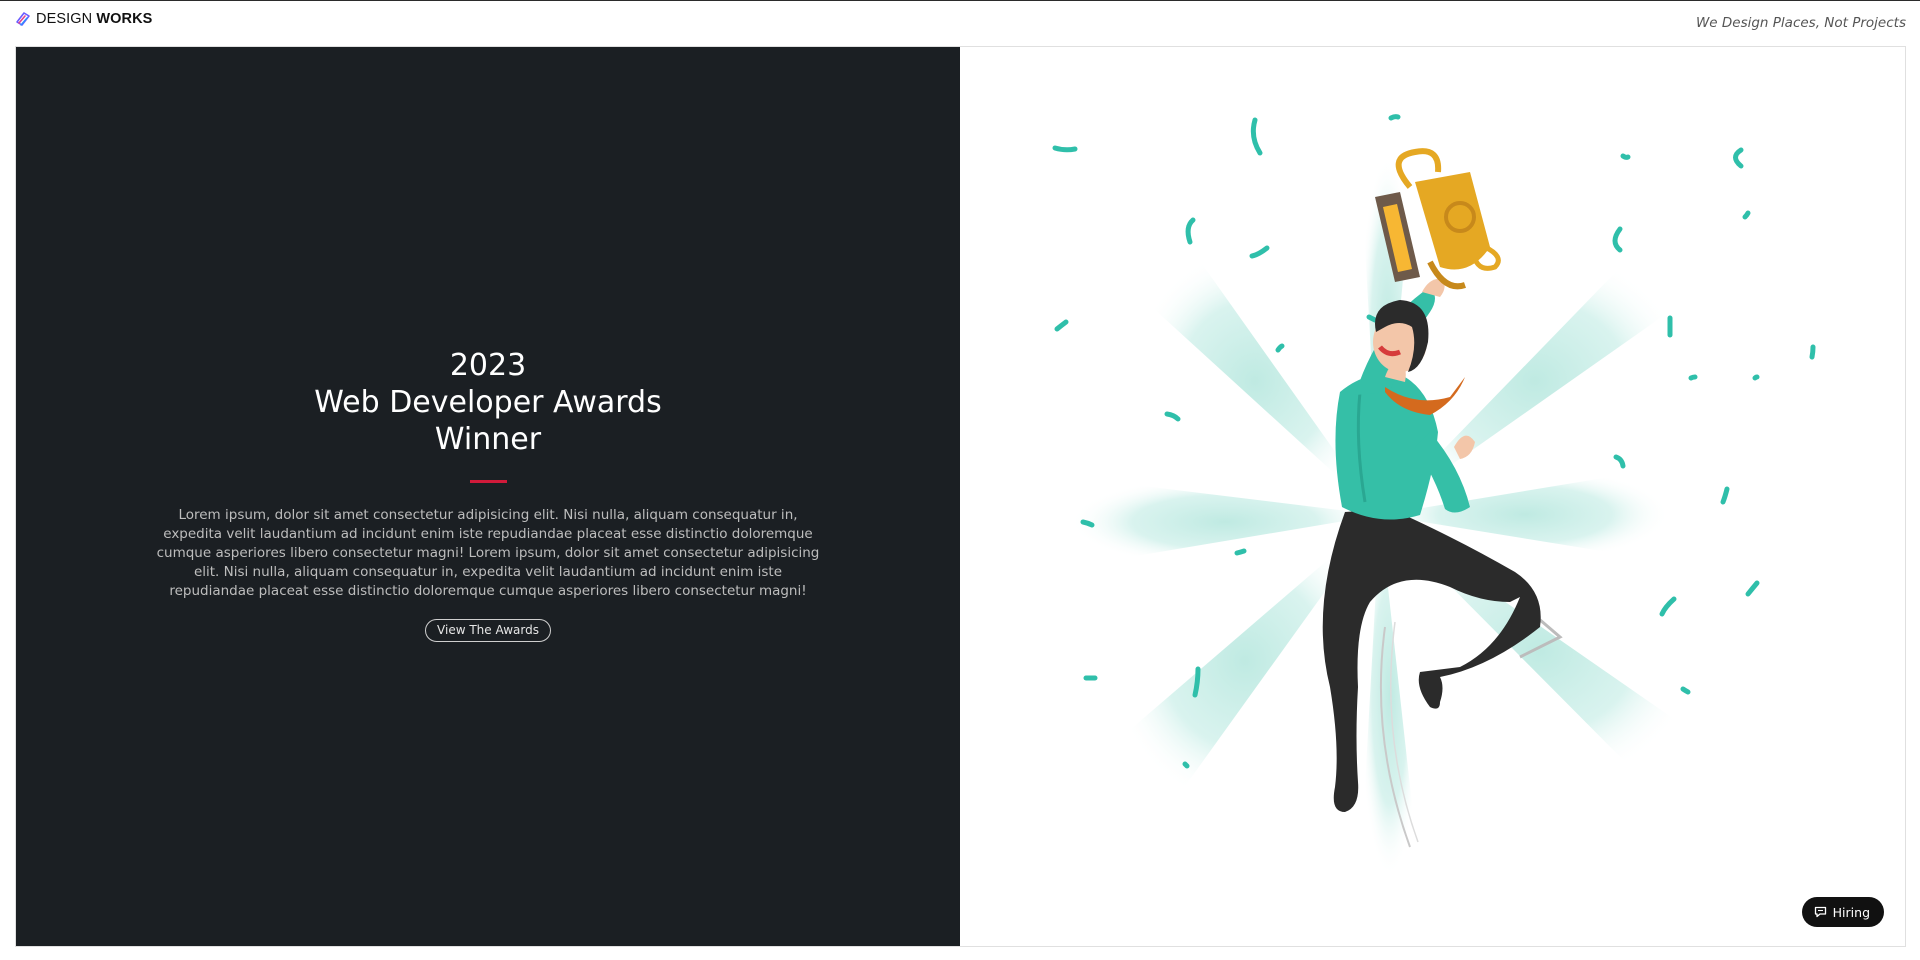 The image size is (1920, 960). I want to click on title-divider, so click(488, 481).